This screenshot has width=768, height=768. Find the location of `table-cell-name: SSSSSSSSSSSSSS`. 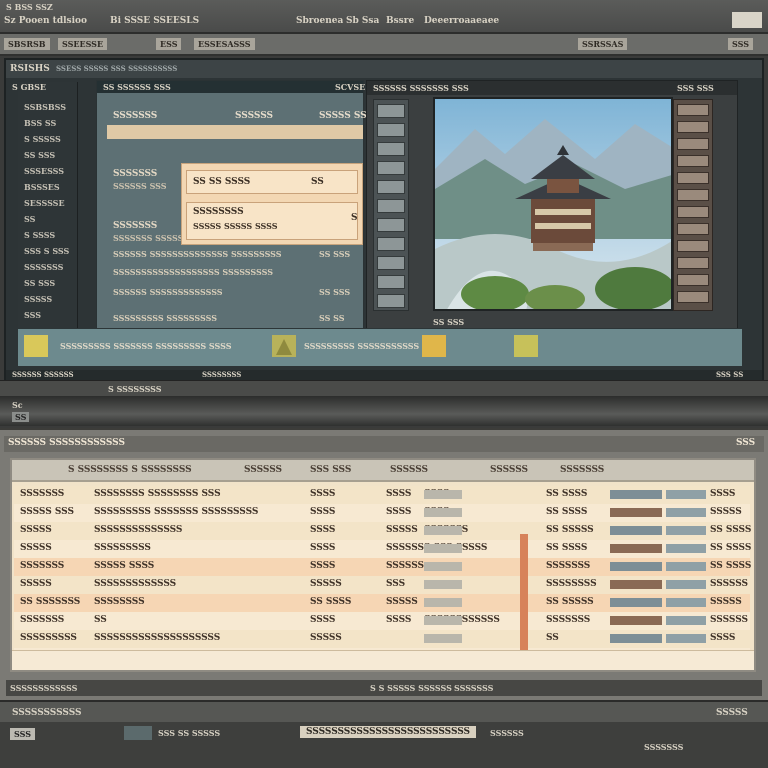

table-cell-name: SSSSSSSSSSSSSS is located at coordinates (138, 530).